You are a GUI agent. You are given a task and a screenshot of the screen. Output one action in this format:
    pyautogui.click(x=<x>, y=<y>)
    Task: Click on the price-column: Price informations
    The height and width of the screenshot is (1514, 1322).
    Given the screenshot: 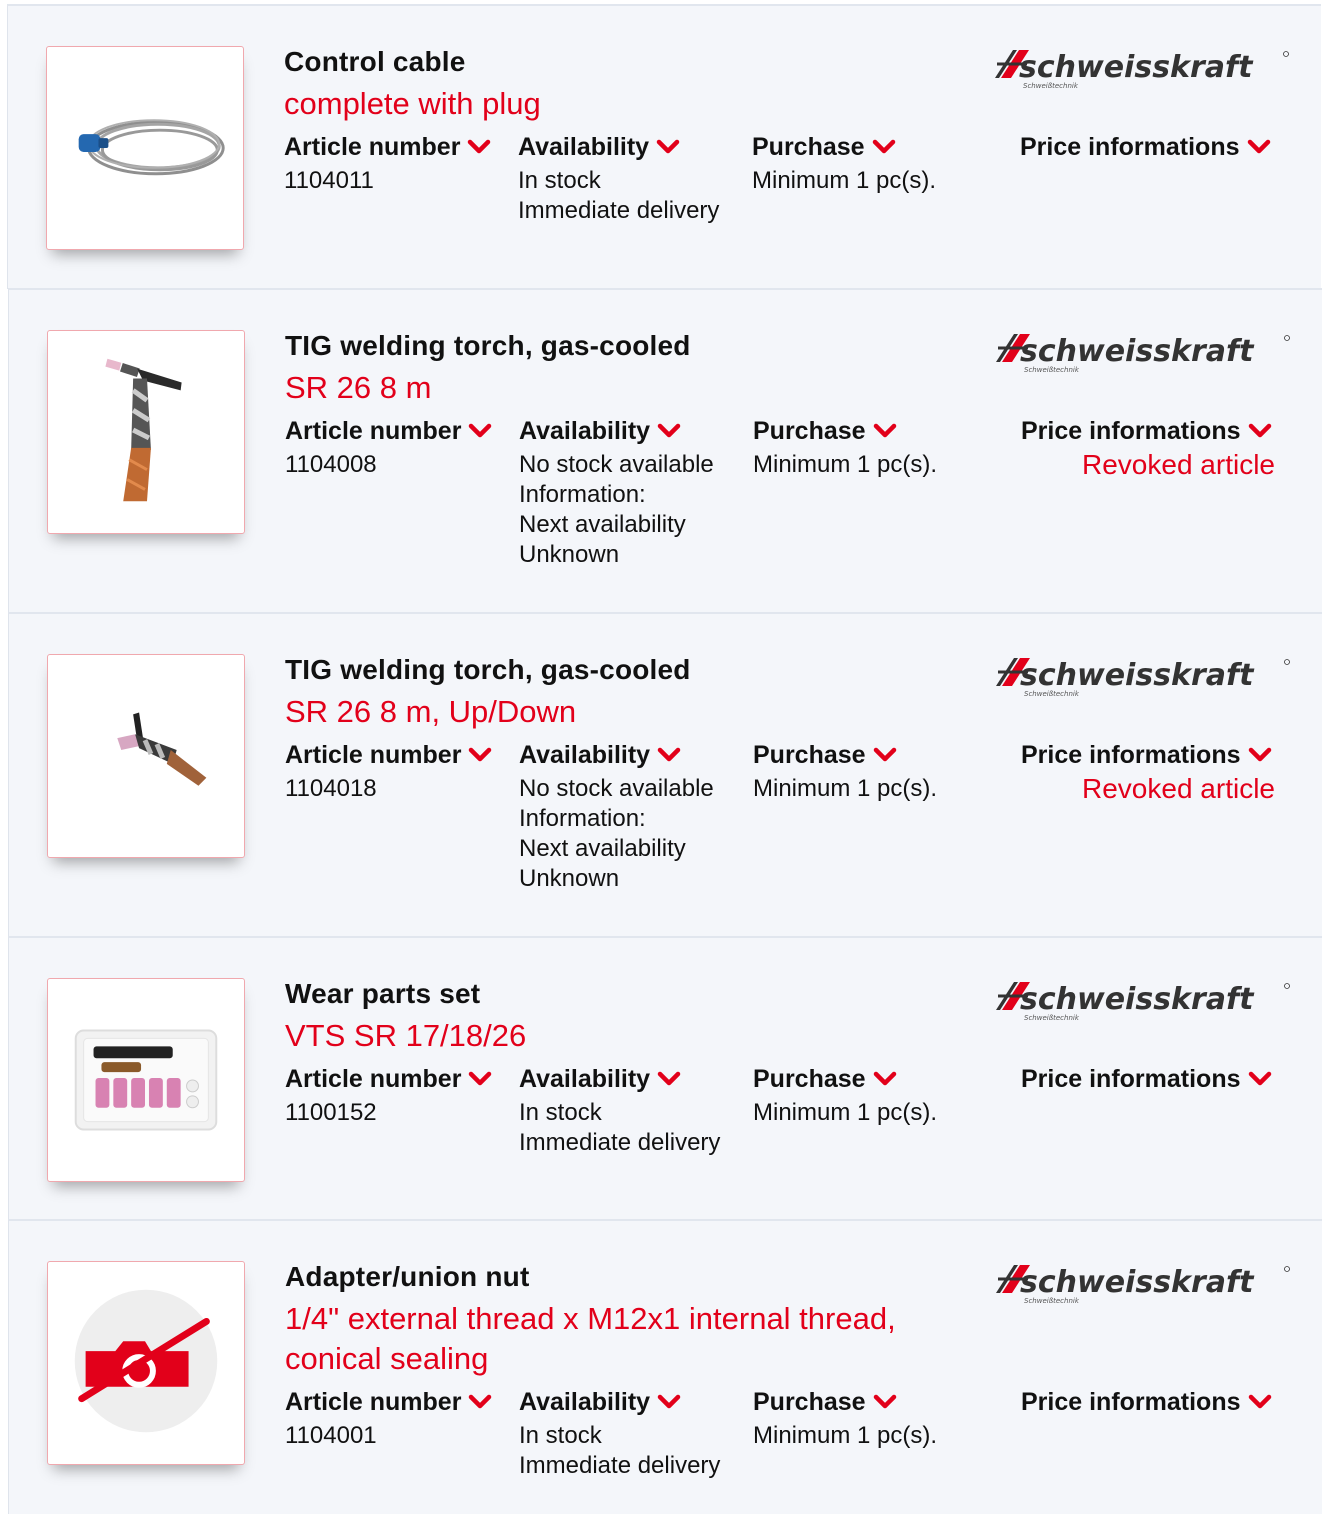 What is the action you would take?
    pyautogui.click(x=1147, y=147)
    